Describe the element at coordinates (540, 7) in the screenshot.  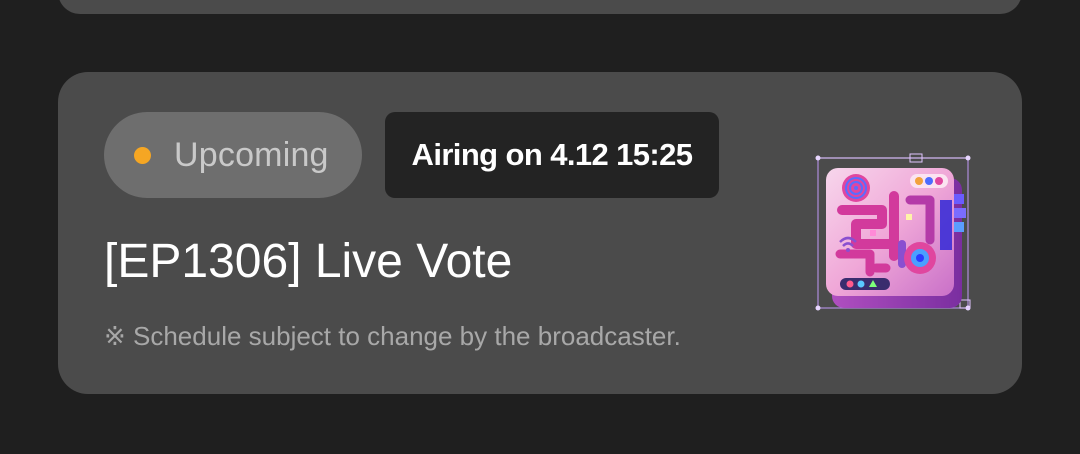
I see `previous-card` at that location.